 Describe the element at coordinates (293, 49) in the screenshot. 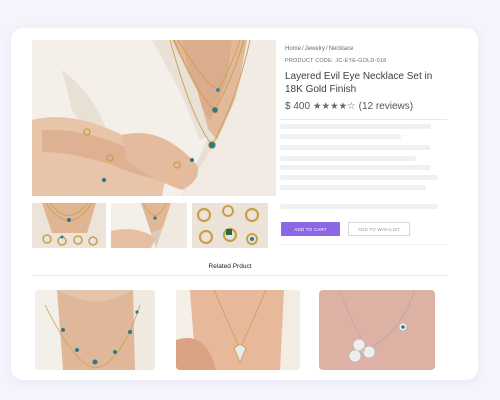

I see `breadcrumb-home: Home` at that location.